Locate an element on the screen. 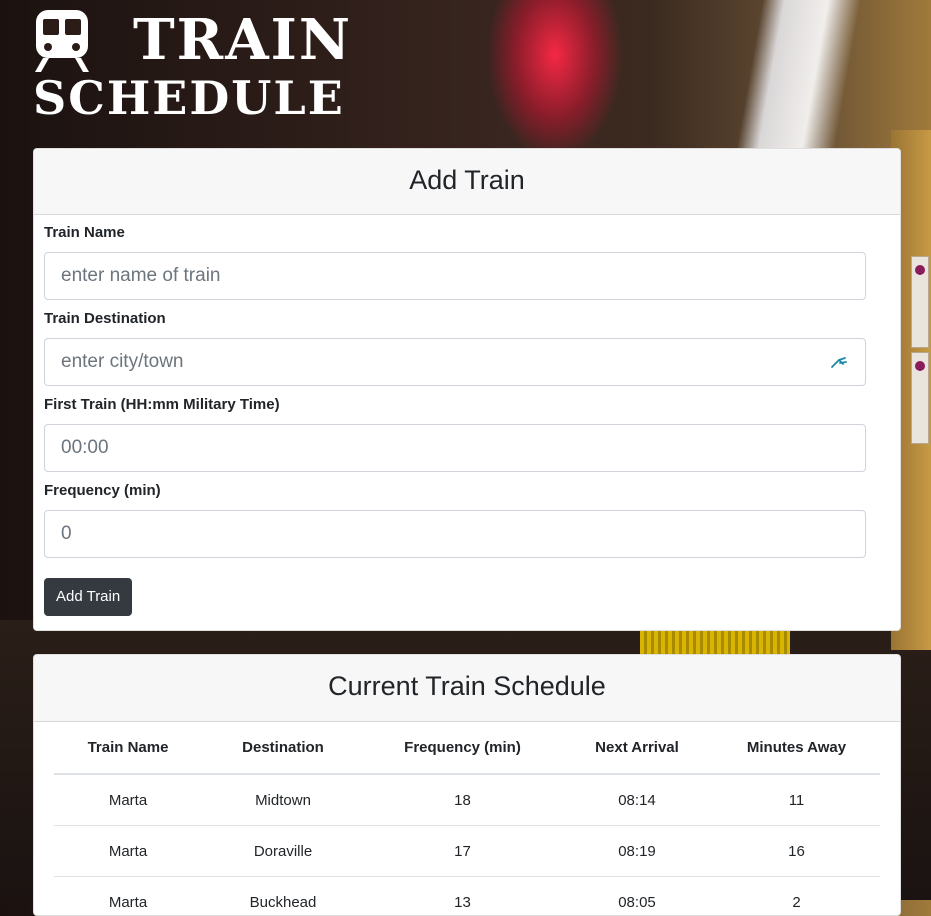 The width and height of the screenshot is (931, 916). add-train-button: Add Train is located at coordinates (88, 597).